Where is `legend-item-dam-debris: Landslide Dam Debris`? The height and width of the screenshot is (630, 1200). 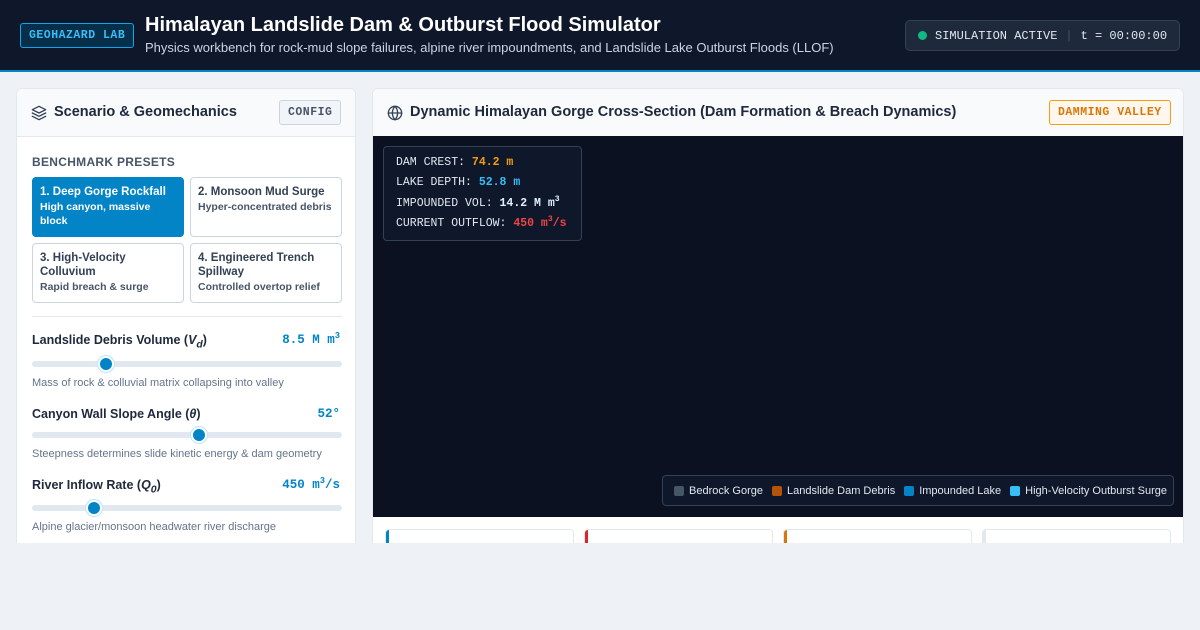 legend-item-dam-debris: Landslide Dam Debris is located at coordinates (833, 491).